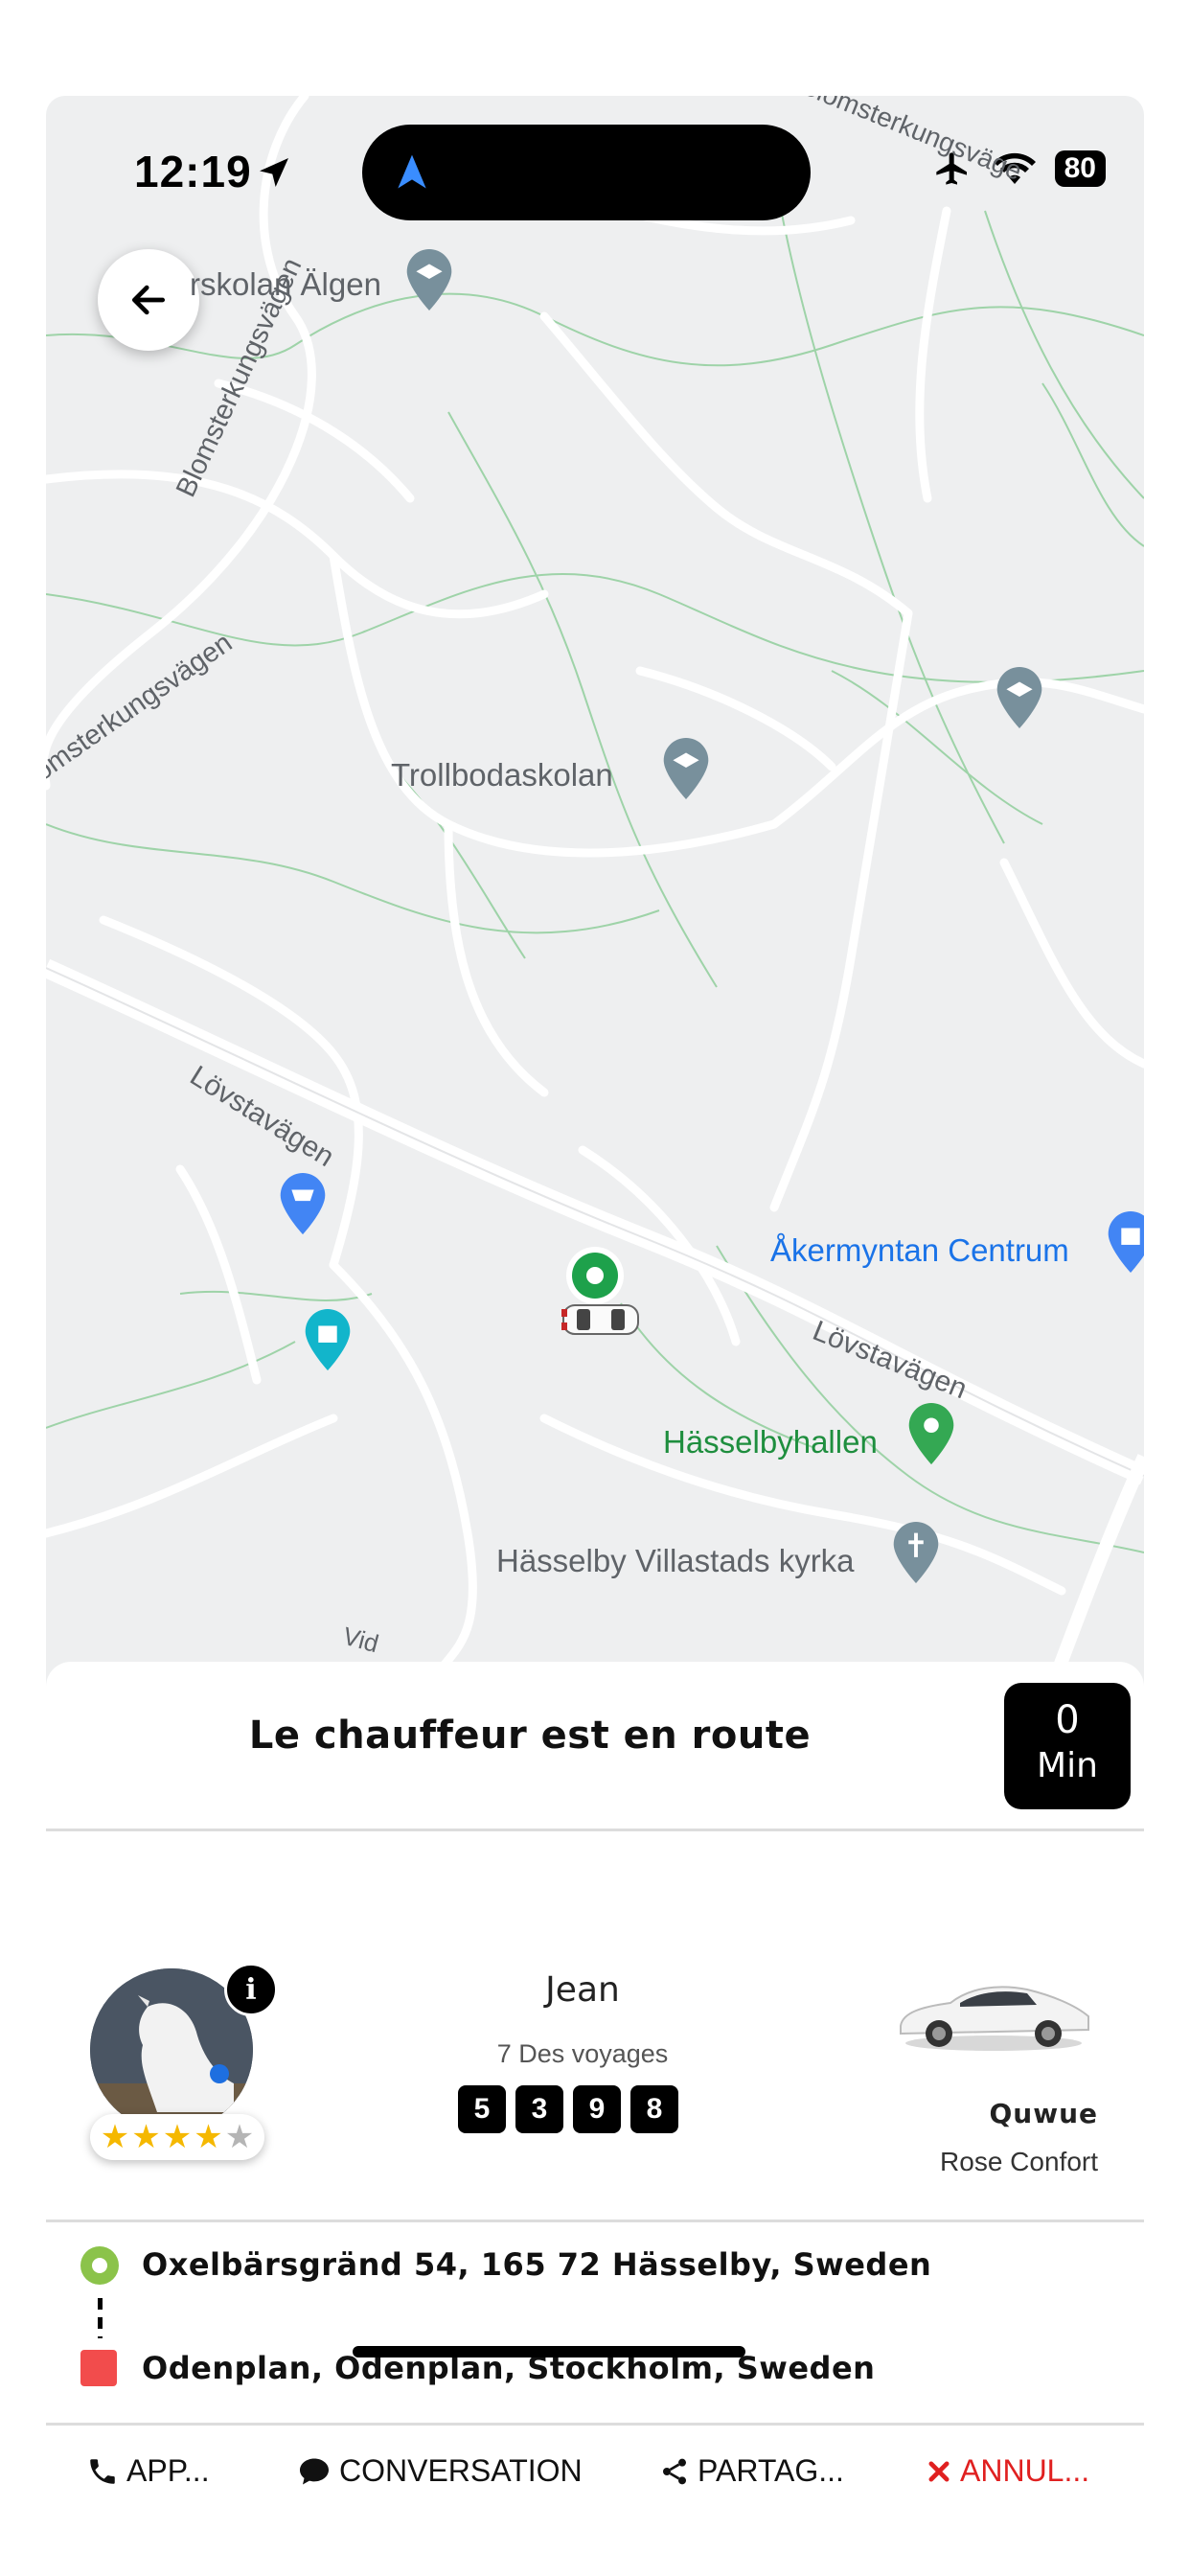  Describe the element at coordinates (539, 2109) in the screenshot. I see `plate-char: 3` at that location.